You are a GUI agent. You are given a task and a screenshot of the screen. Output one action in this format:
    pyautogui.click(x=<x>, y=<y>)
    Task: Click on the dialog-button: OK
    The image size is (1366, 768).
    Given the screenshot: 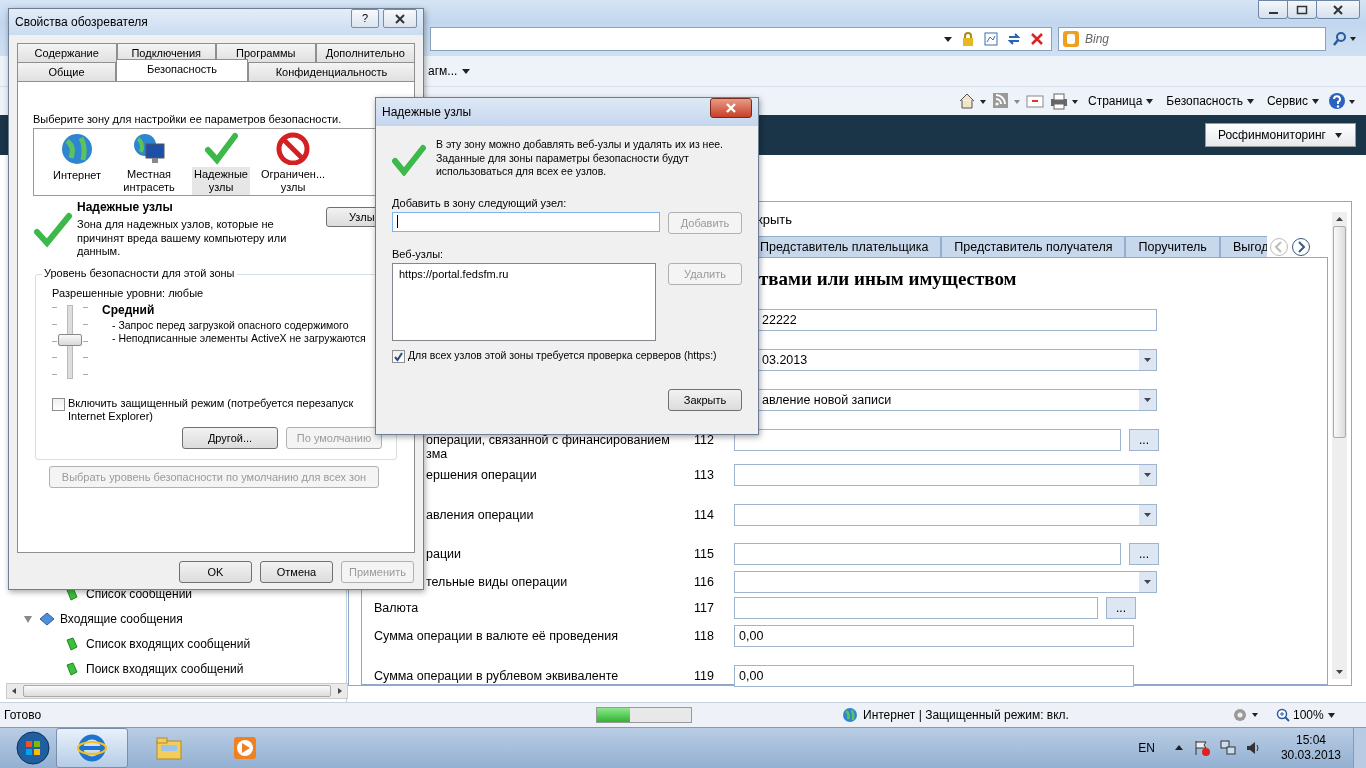 What is the action you would take?
    pyautogui.click(x=215, y=572)
    